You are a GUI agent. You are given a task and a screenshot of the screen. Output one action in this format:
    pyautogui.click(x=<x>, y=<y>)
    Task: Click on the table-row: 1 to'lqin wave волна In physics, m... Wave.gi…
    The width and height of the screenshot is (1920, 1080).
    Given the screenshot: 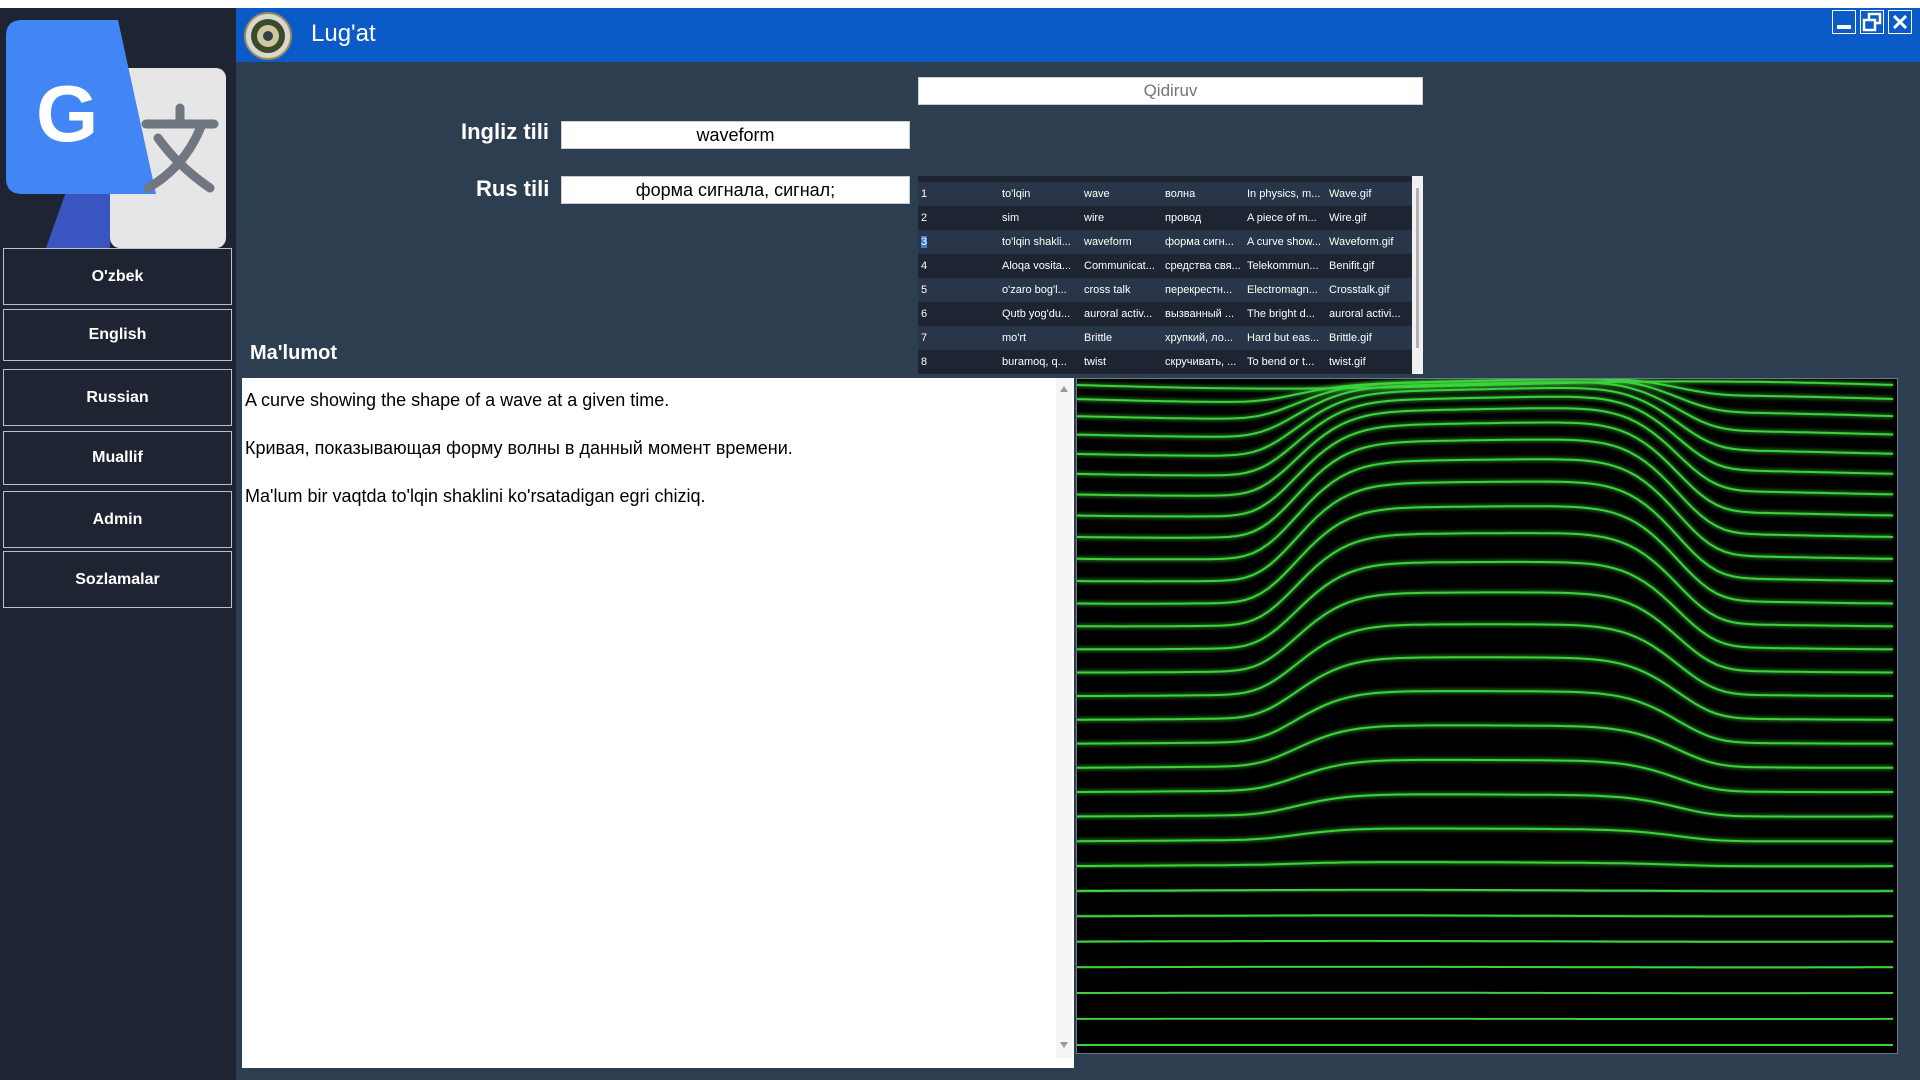 What is the action you would take?
    pyautogui.click(x=1165, y=194)
    